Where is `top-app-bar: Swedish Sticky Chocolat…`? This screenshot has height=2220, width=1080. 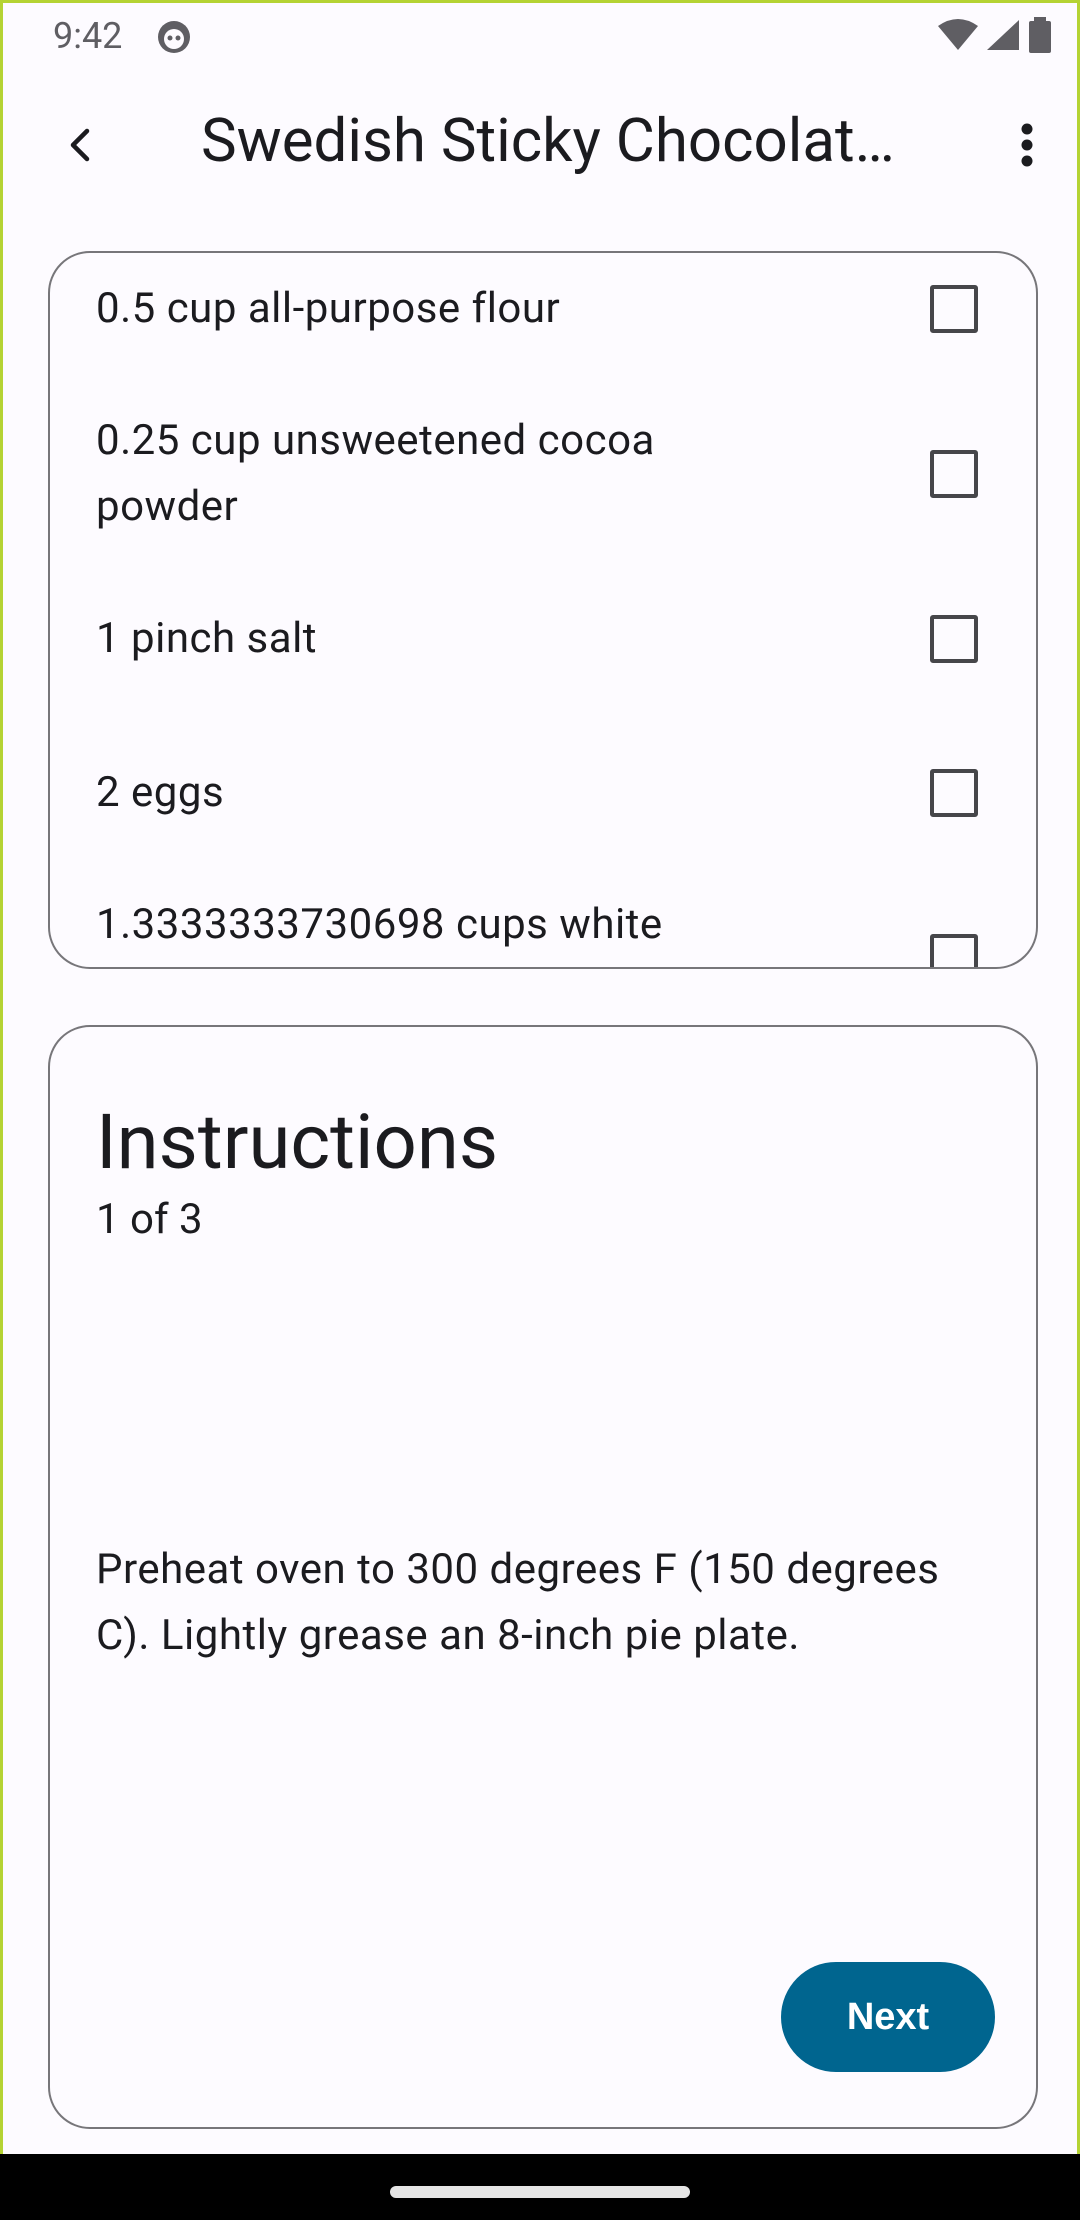
top-app-bar: Swedish Sticky Chocolat… is located at coordinates (541, 146).